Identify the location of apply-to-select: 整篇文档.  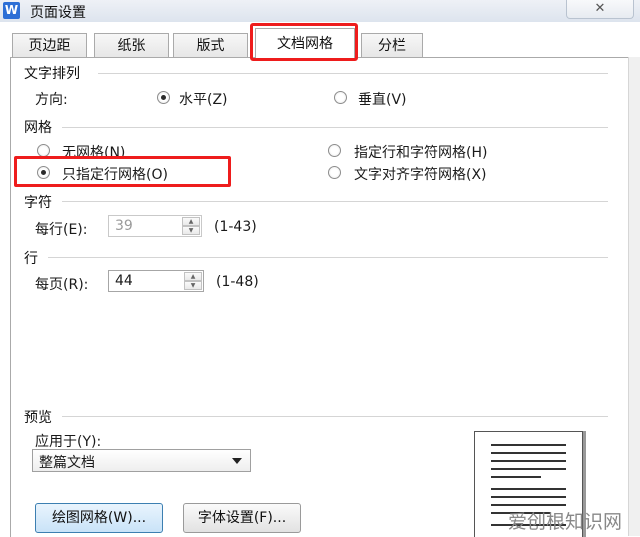
(141, 460).